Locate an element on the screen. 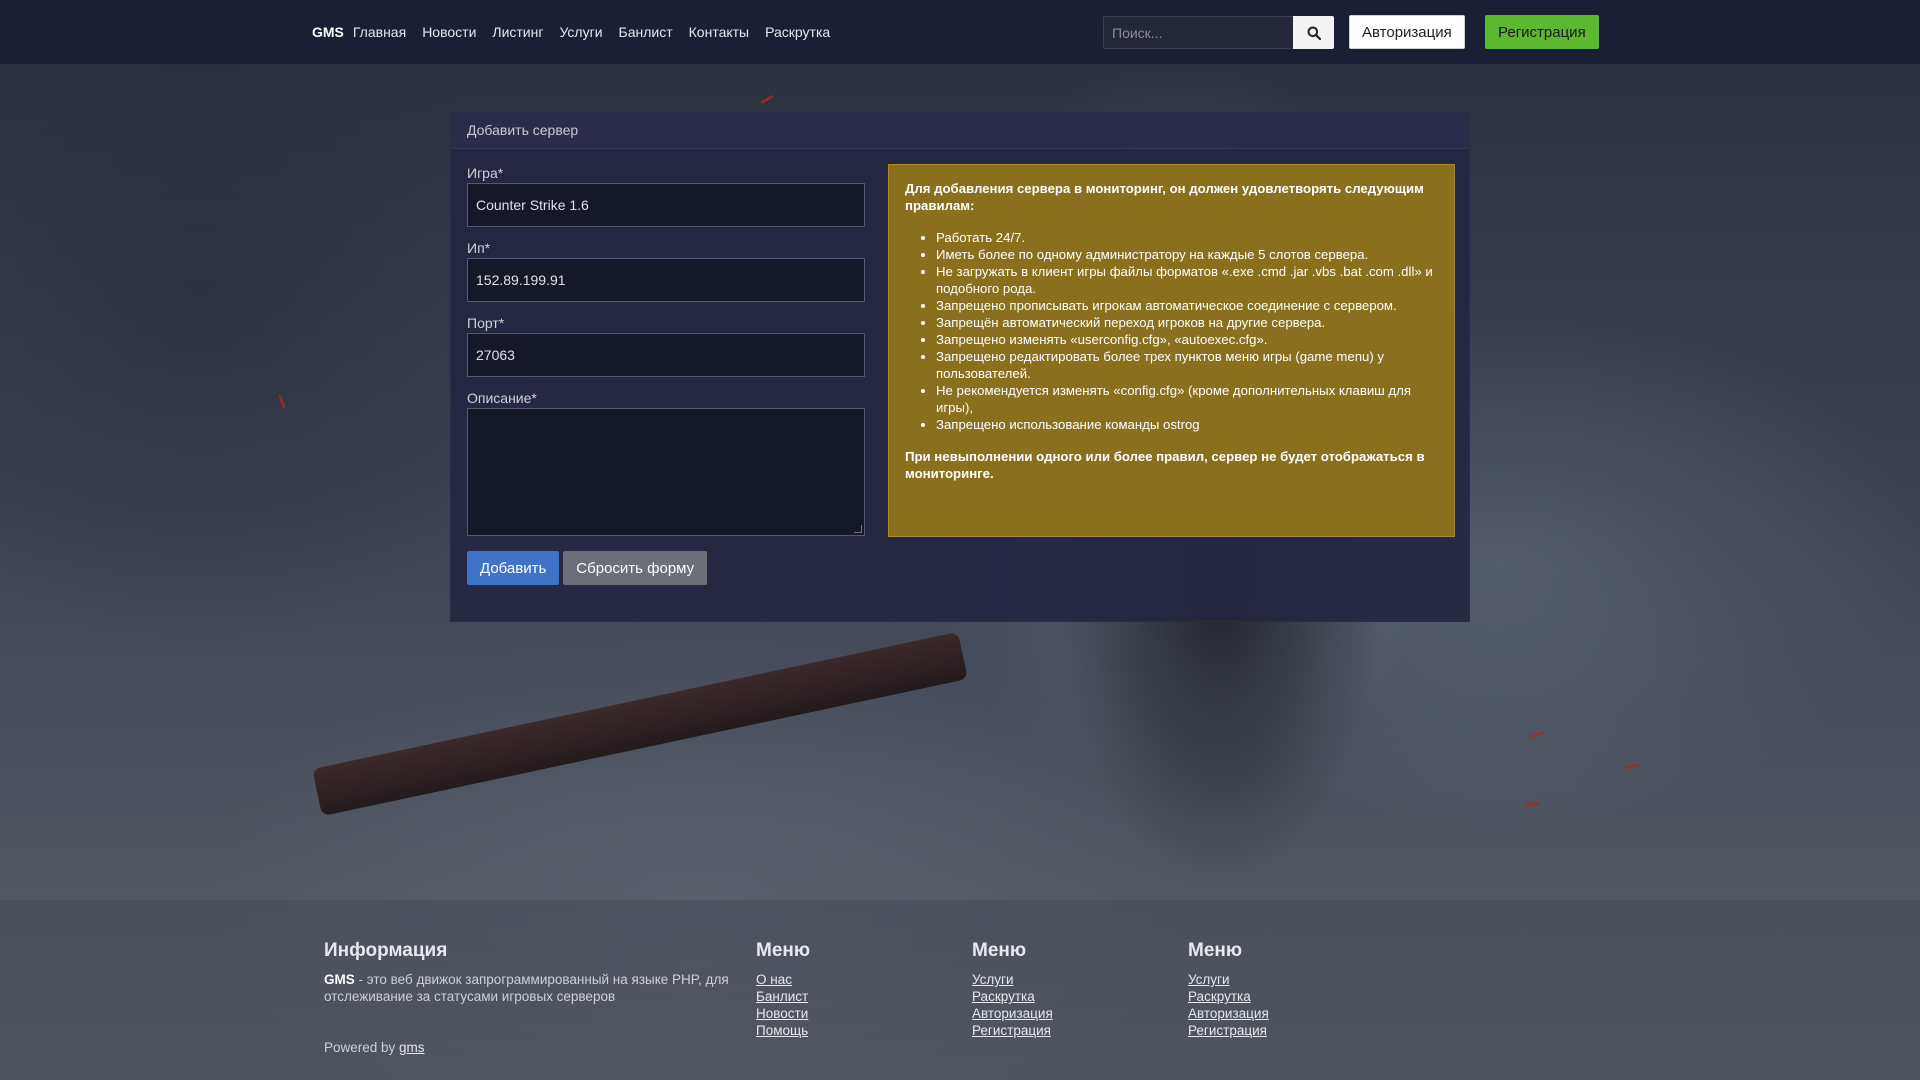 This screenshot has width=1920, height=1080. footer-info-brand: GMS is located at coordinates (339, 979).